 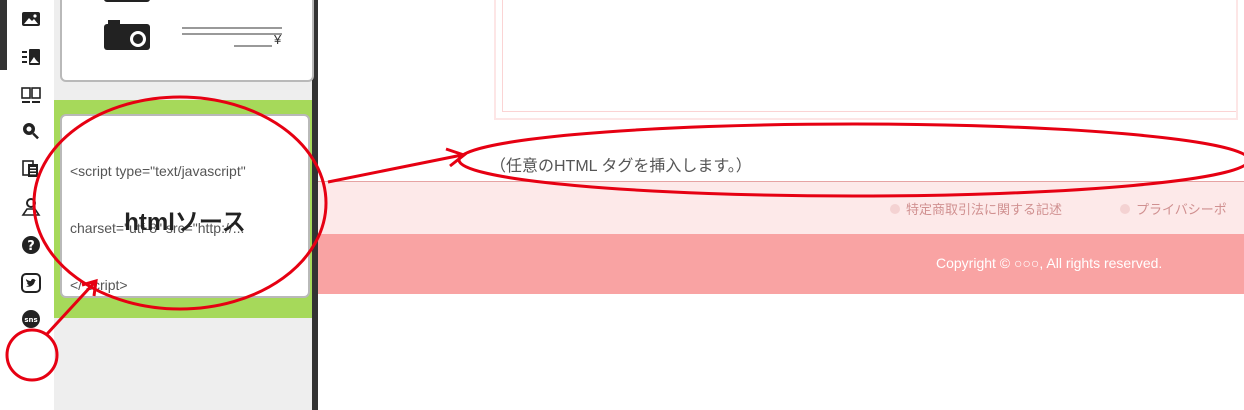 I want to click on footer-links-bar: 特定商取引法に関する記述 プライバシーポ, so click(x=781, y=208).